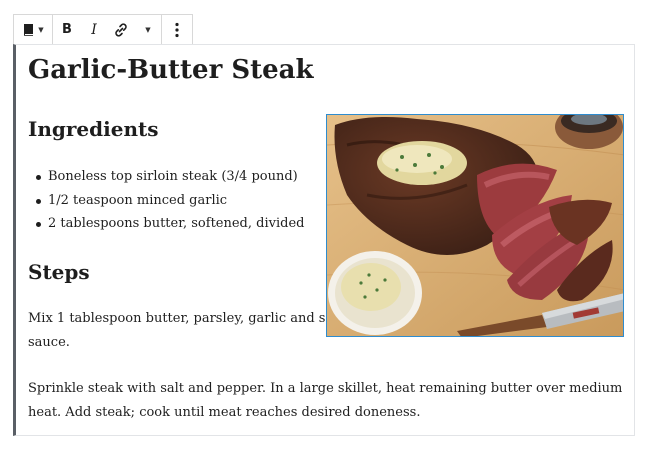 This screenshot has height=449, width=650. I want to click on block-switcher-group: ▼, so click(33, 29).